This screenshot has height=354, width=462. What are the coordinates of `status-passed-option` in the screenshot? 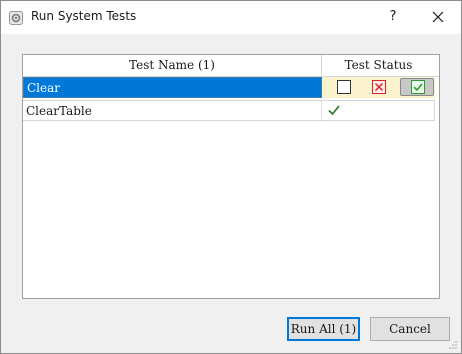 It's located at (418, 87).